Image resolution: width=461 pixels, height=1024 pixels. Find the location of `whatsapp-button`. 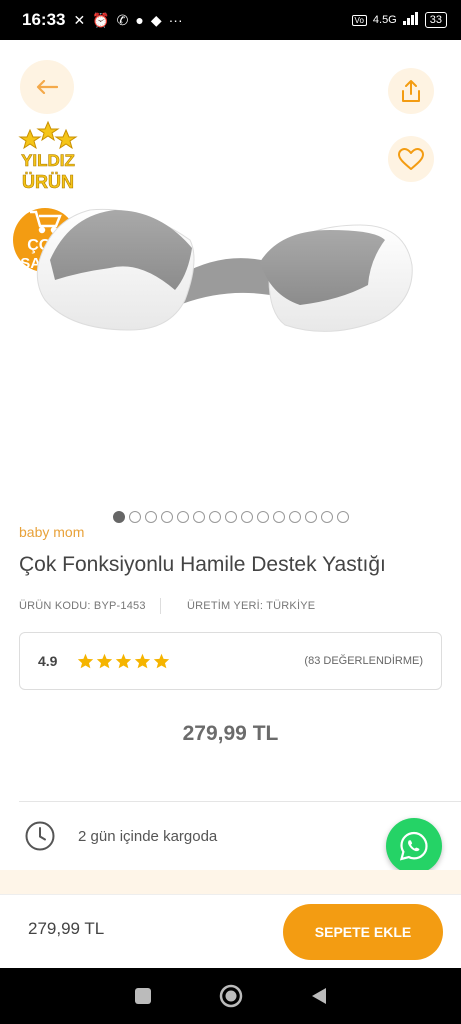

whatsapp-button is located at coordinates (414, 846).